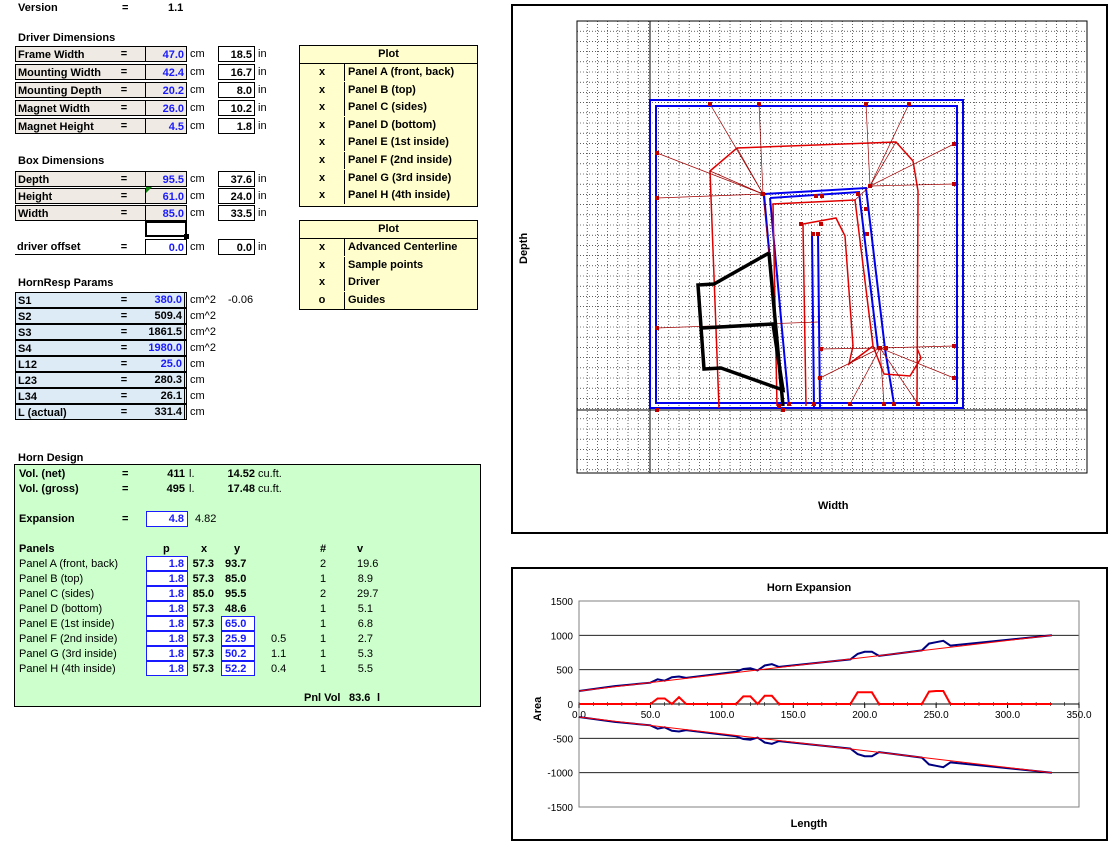  I want to click on panel-y-input: 65.0, so click(238, 623).